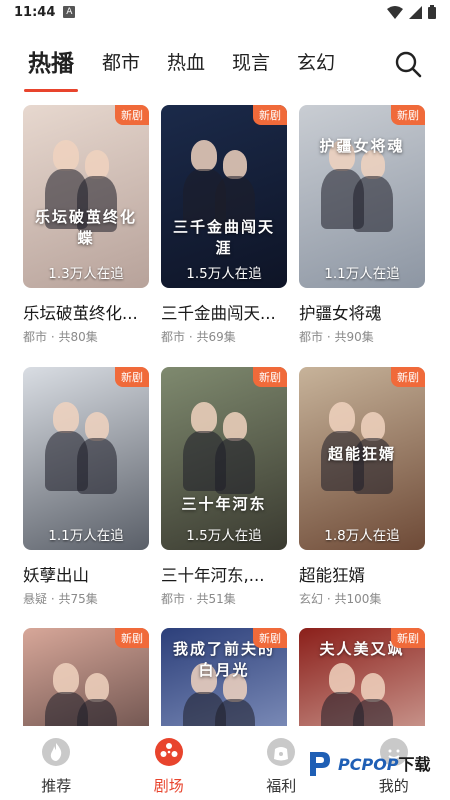 This screenshot has width=450, height=800. I want to click on gift-bag-icon, so click(281, 752).